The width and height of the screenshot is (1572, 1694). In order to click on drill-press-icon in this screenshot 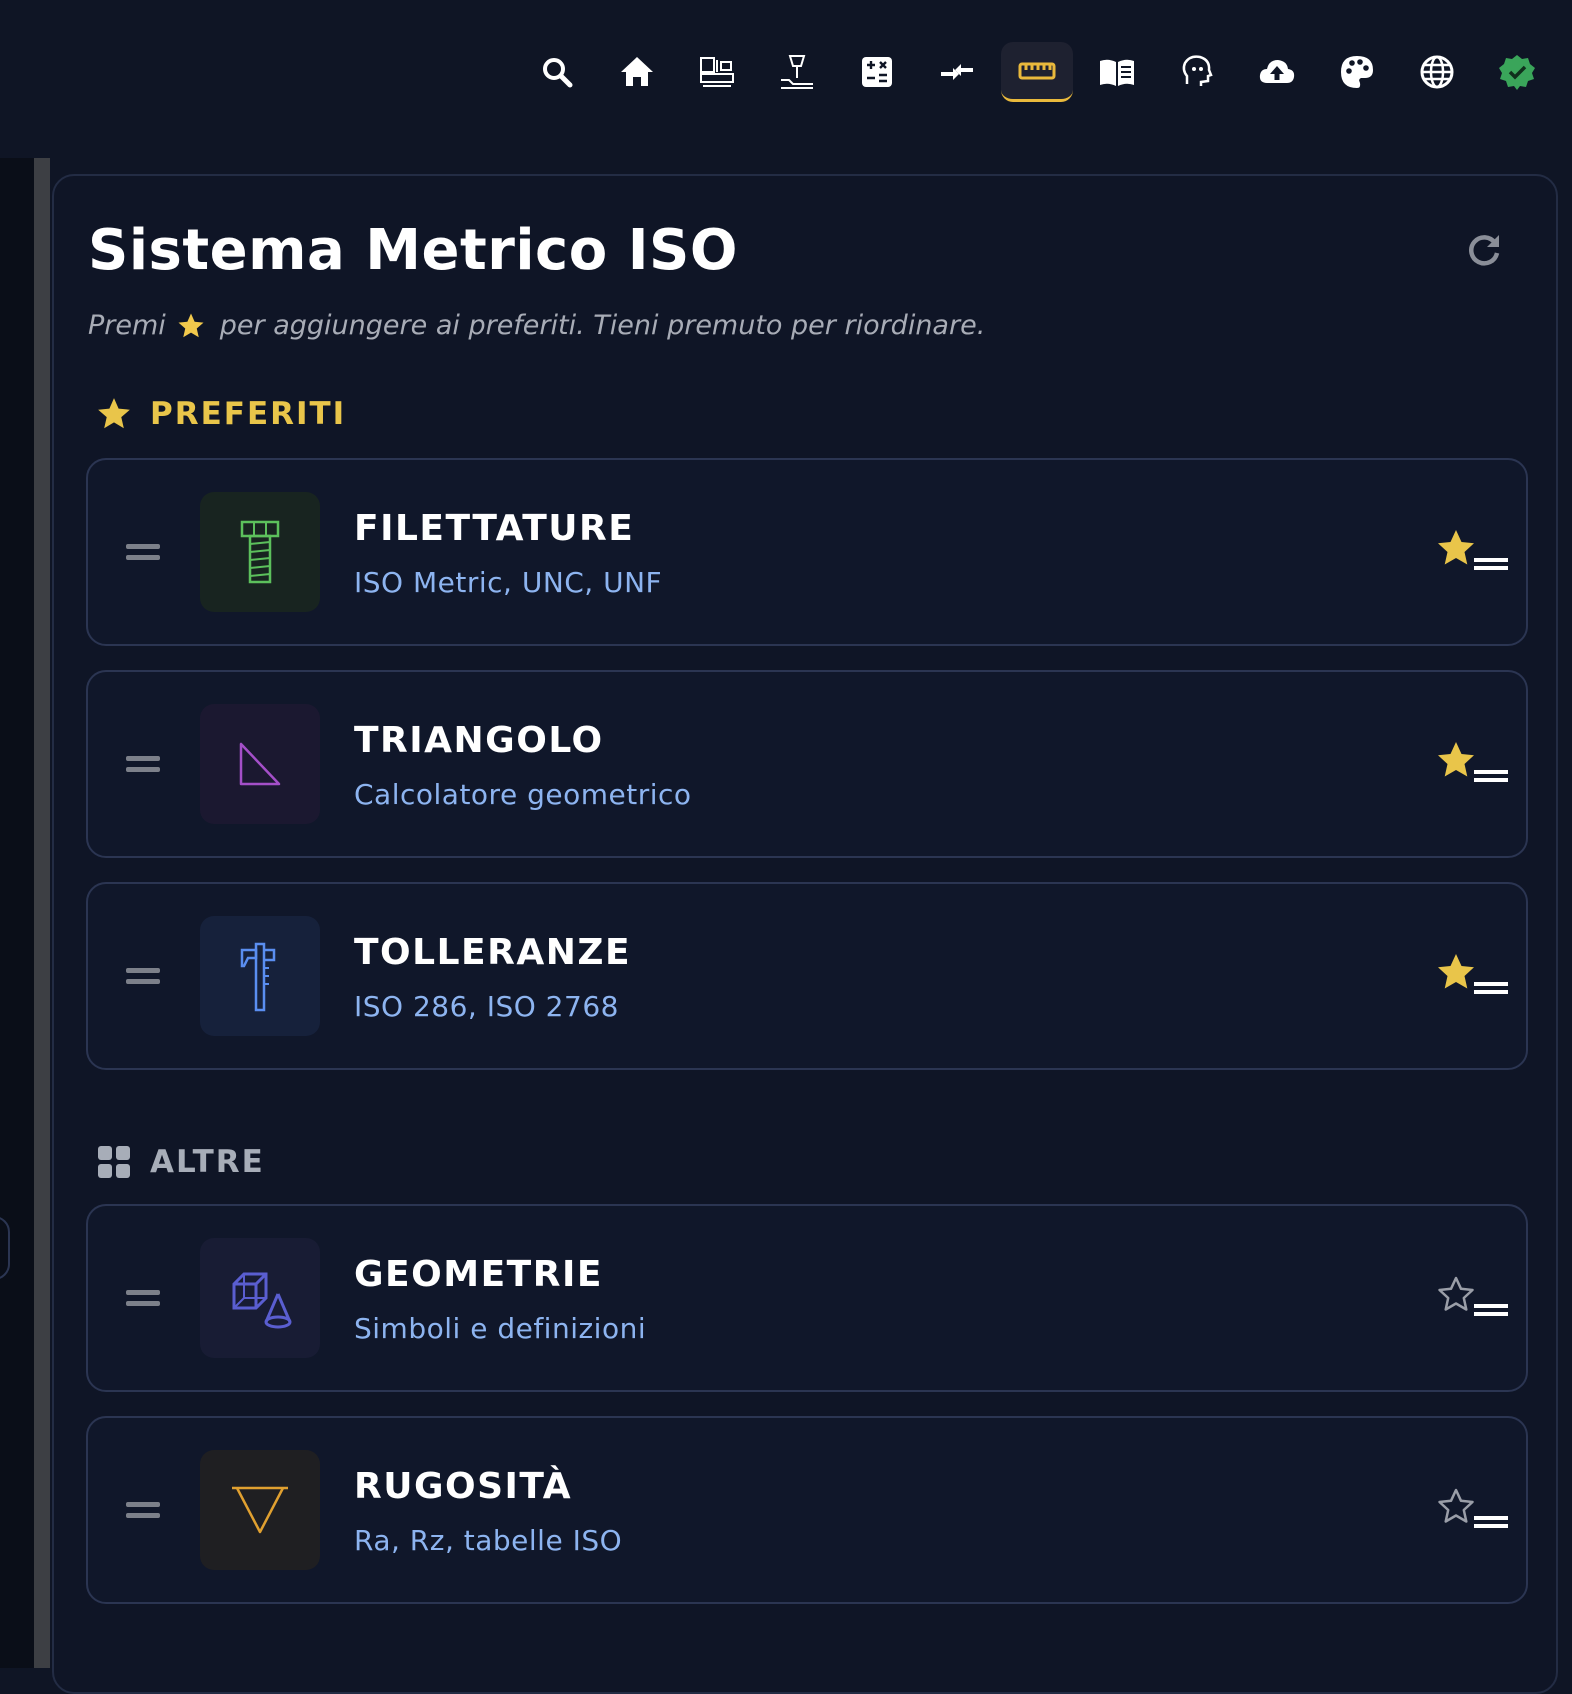, I will do `click(797, 72)`.